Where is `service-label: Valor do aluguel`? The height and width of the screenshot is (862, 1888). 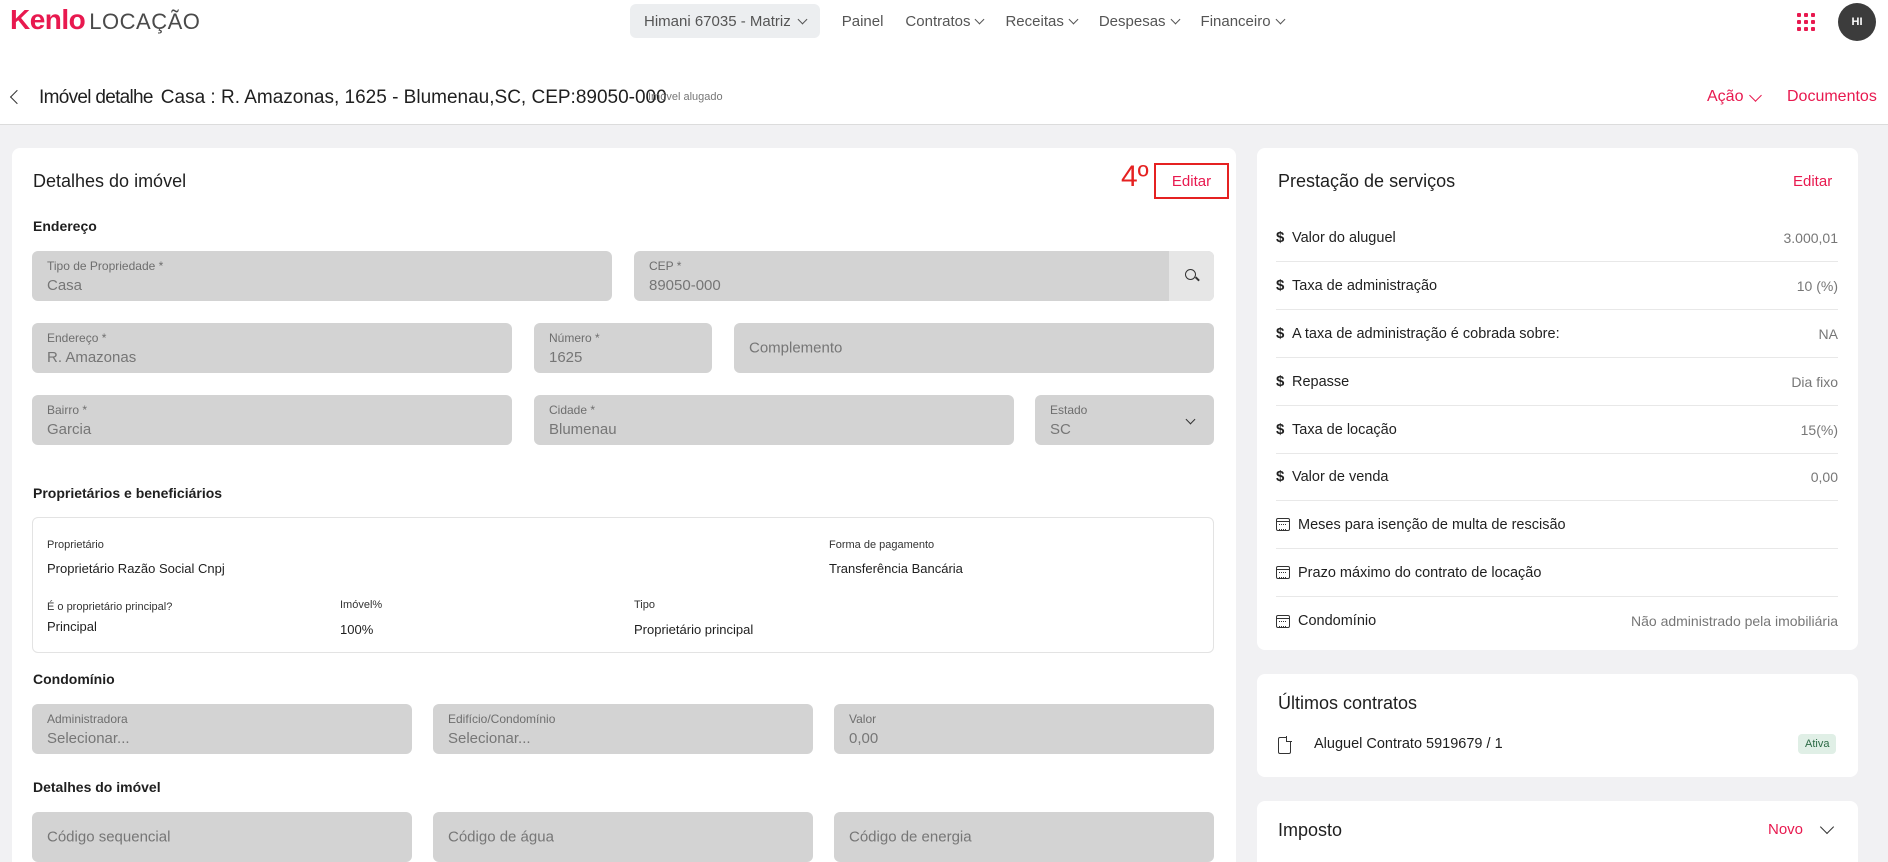 service-label: Valor do aluguel is located at coordinates (1344, 237).